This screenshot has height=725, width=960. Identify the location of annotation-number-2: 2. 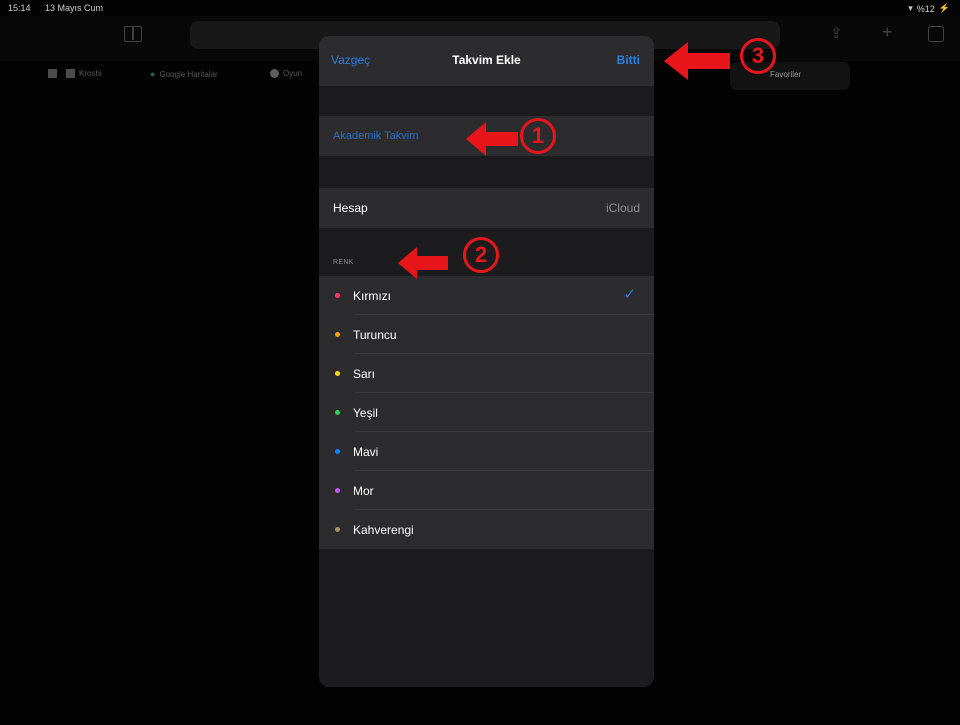
(481, 255).